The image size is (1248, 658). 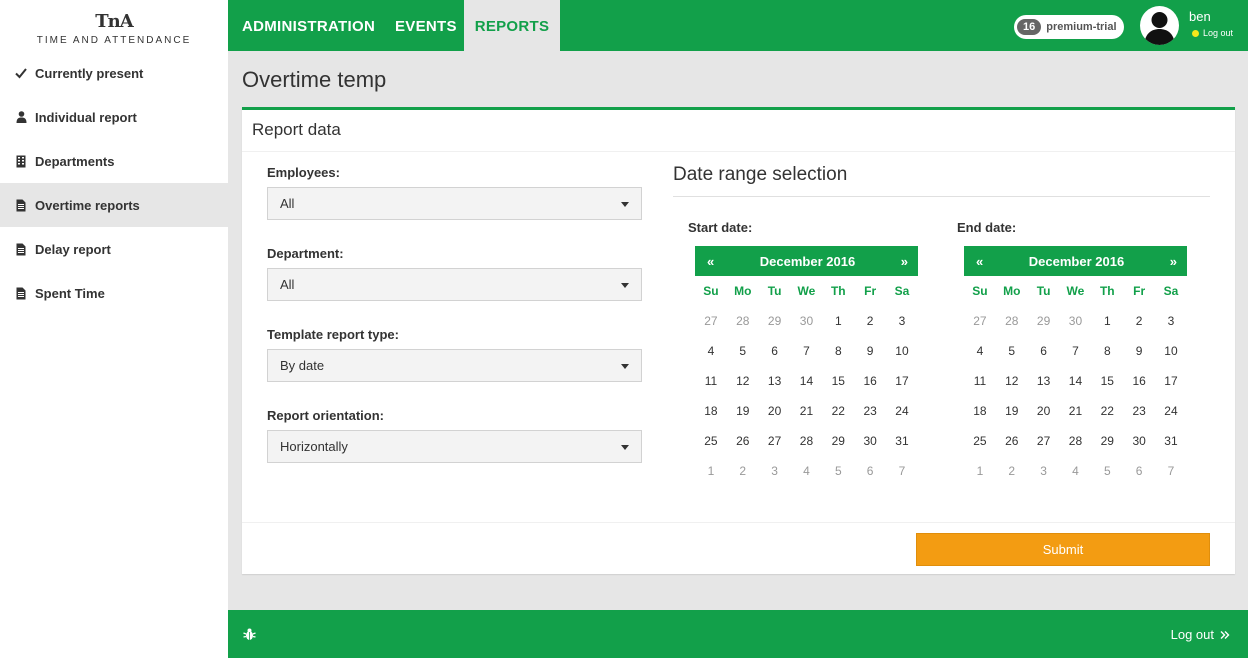 What do you see at coordinates (870, 381) in the screenshot?
I see `calendar-day: 16` at bounding box center [870, 381].